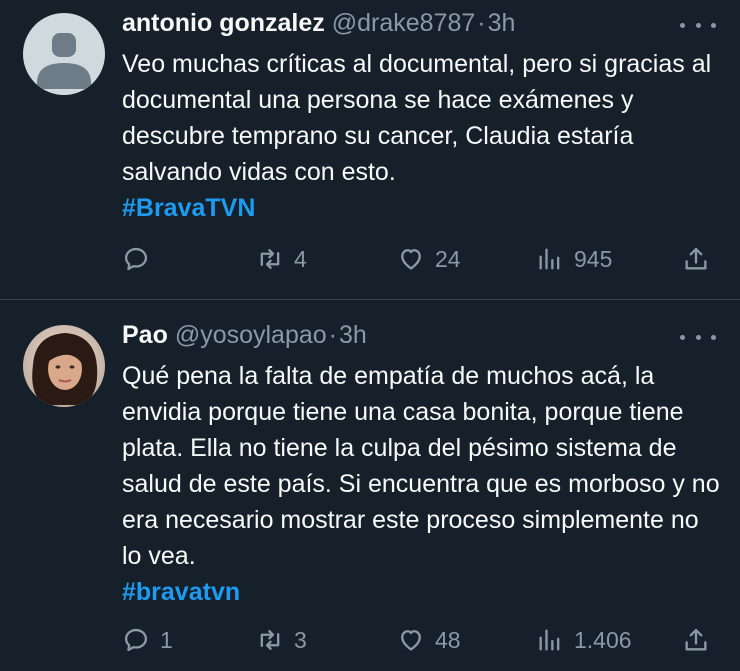 This screenshot has width=740, height=671. I want to click on hashtag-link: #BravaTVN, so click(421, 208).